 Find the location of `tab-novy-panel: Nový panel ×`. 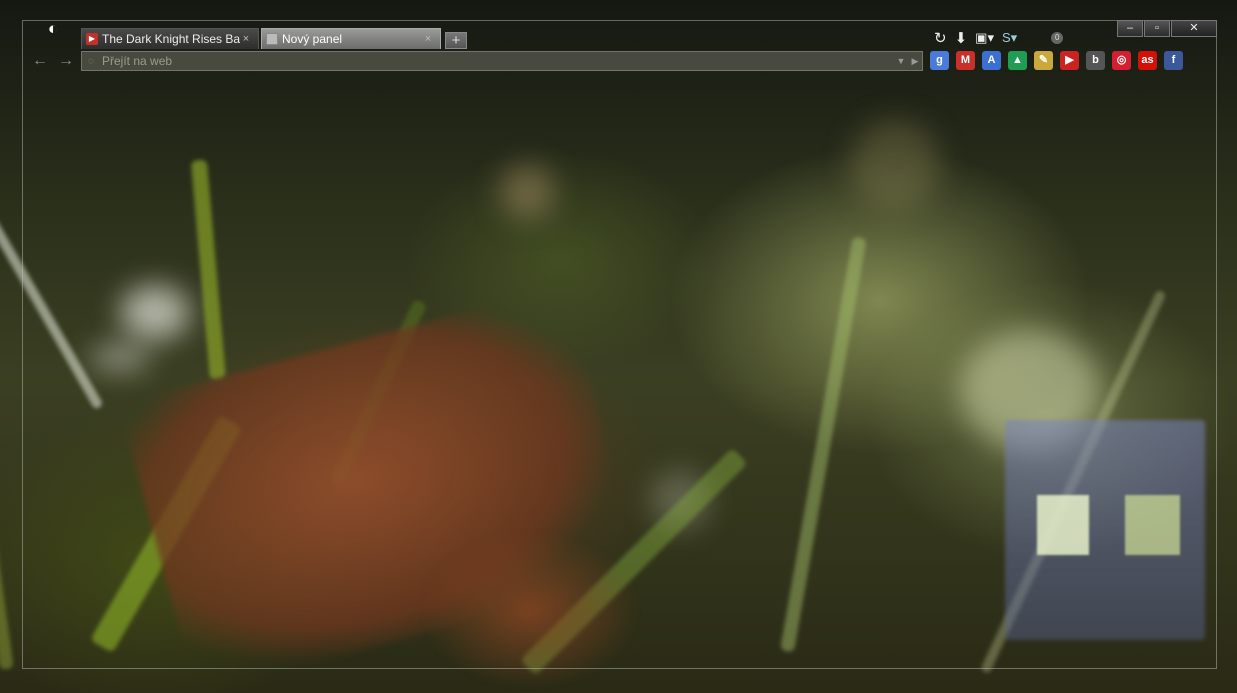

tab-novy-panel: Nový panel × is located at coordinates (351, 38).